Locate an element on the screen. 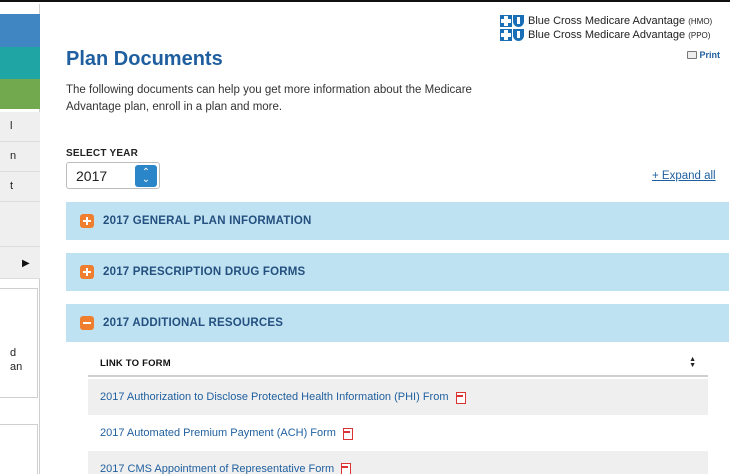  sidebar-item-label: n is located at coordinates (13, 156).